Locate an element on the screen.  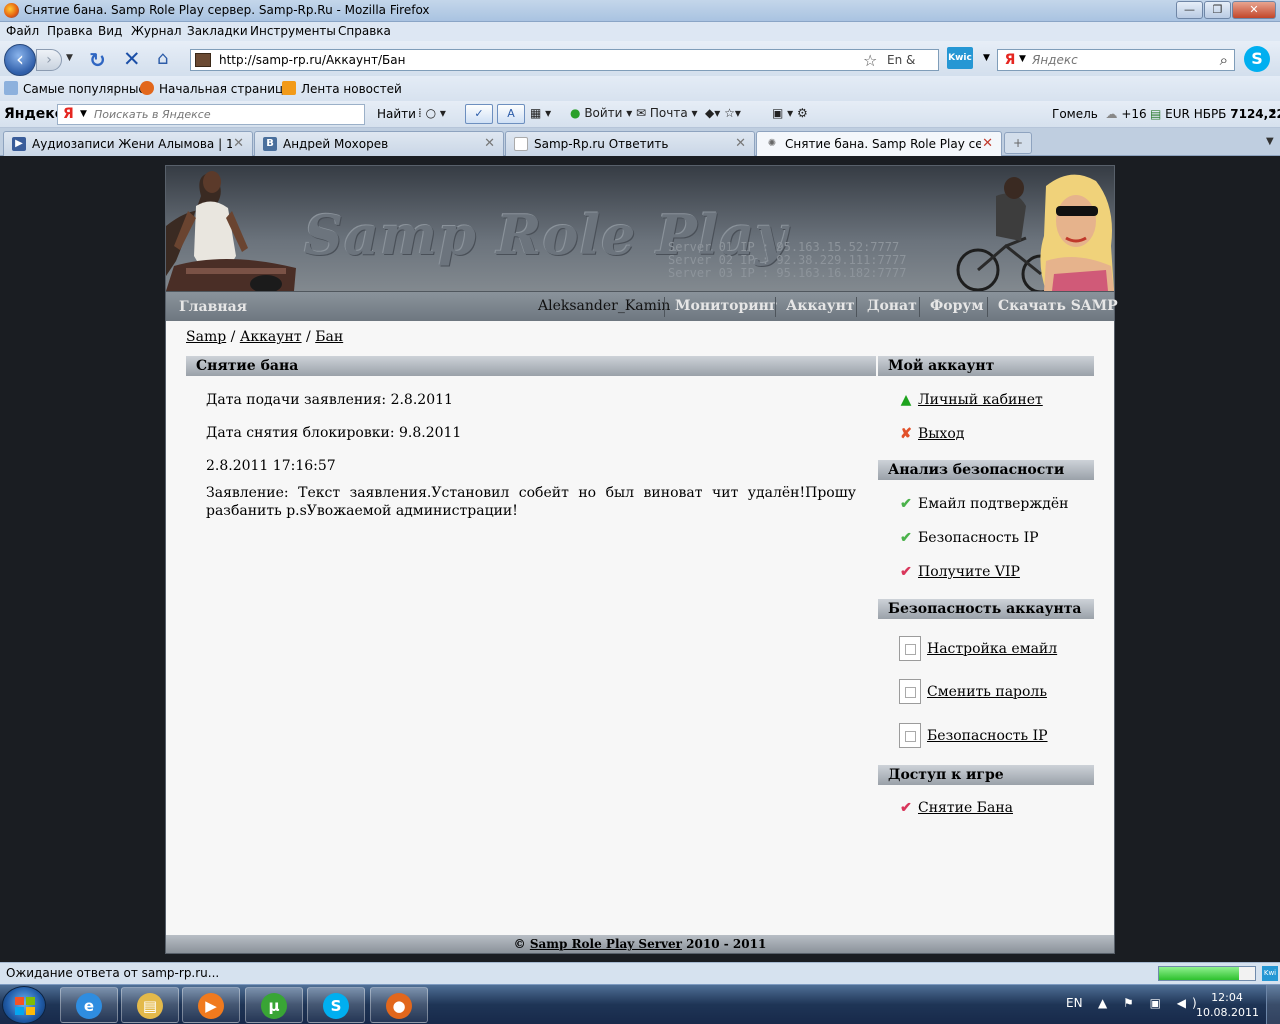
yandex-search-box: Я ▼ is located at coordinates (211, 114).